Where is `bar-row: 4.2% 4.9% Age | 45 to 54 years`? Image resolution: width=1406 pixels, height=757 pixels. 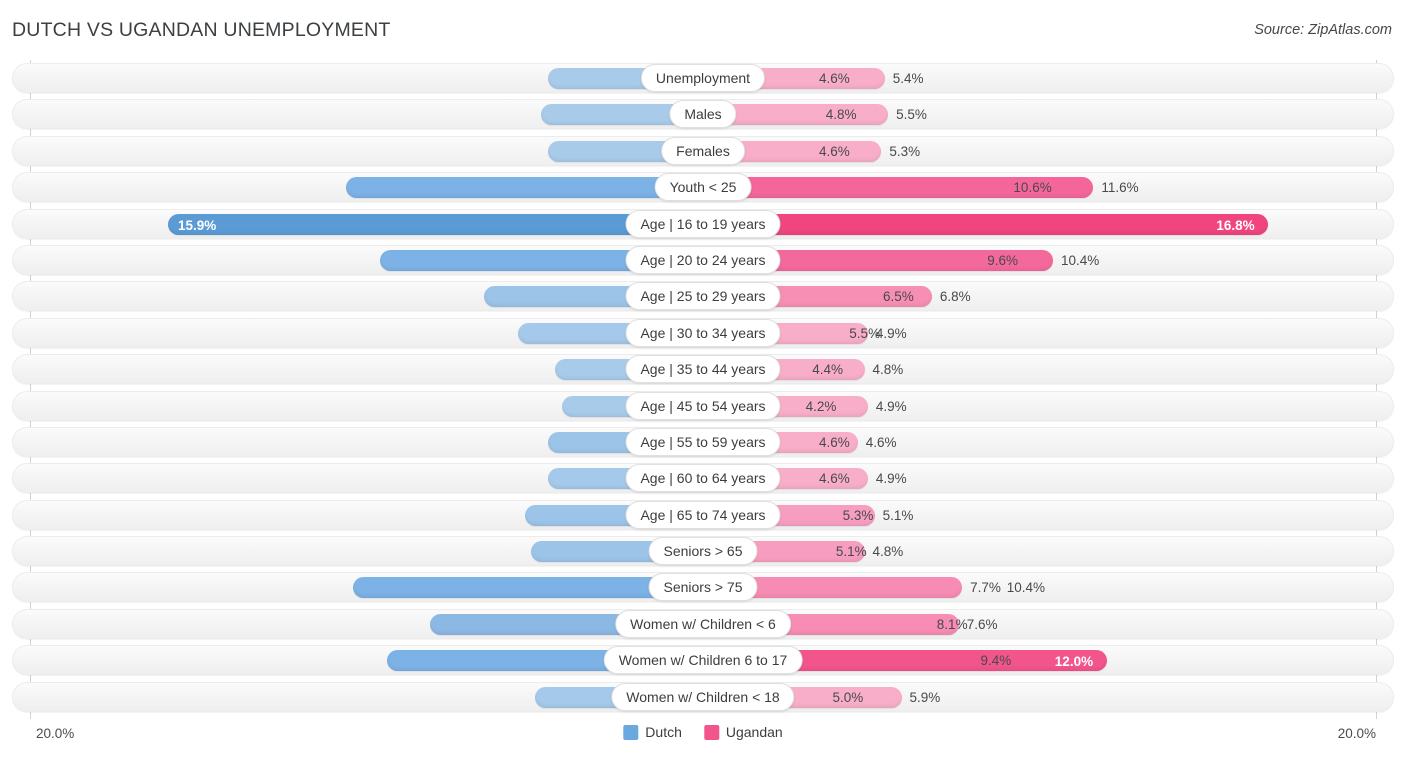 bar-row: 4.2% 4.9% Age | 45 to 54 years is located at coordinates (703, 406).